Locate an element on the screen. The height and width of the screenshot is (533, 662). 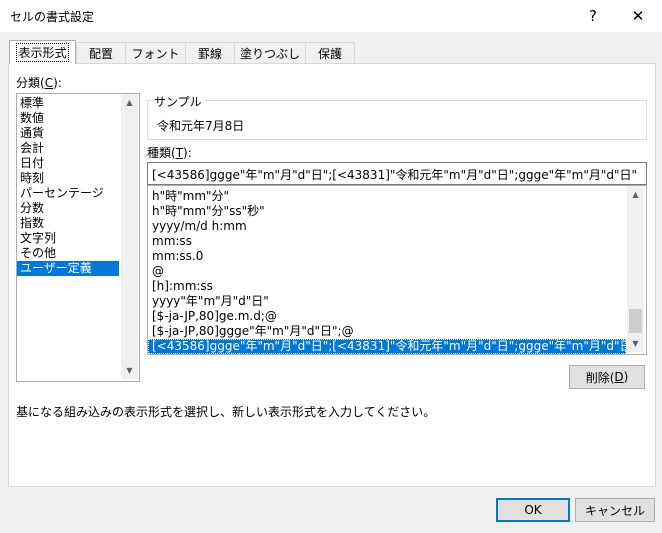
format-list-item: h"時"mm"分"ss"秒" is located at coordinates (388, 211).